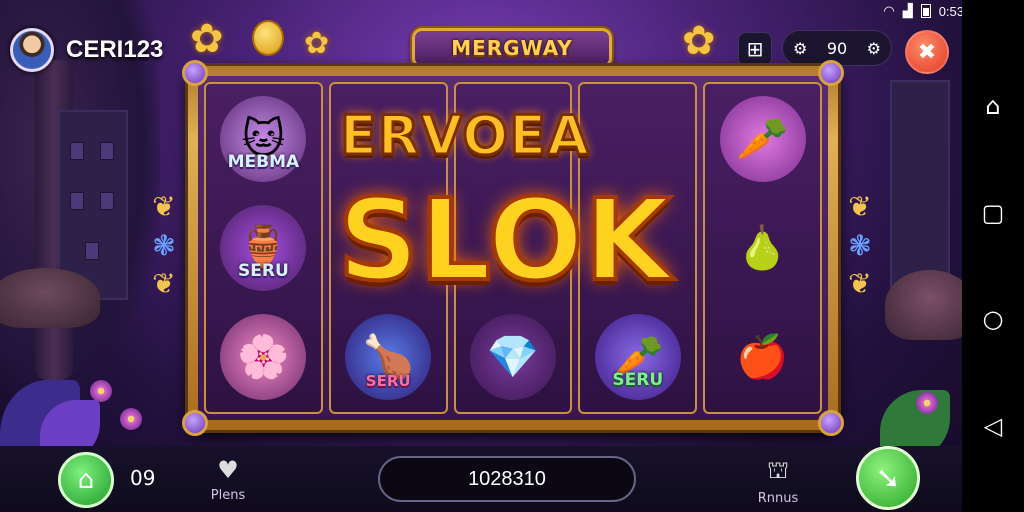 This screenshot has width=1024, height=512. Describe the element at coordinates (951, 11) in the screenshot. I see `status-time: 0:53` at that location.